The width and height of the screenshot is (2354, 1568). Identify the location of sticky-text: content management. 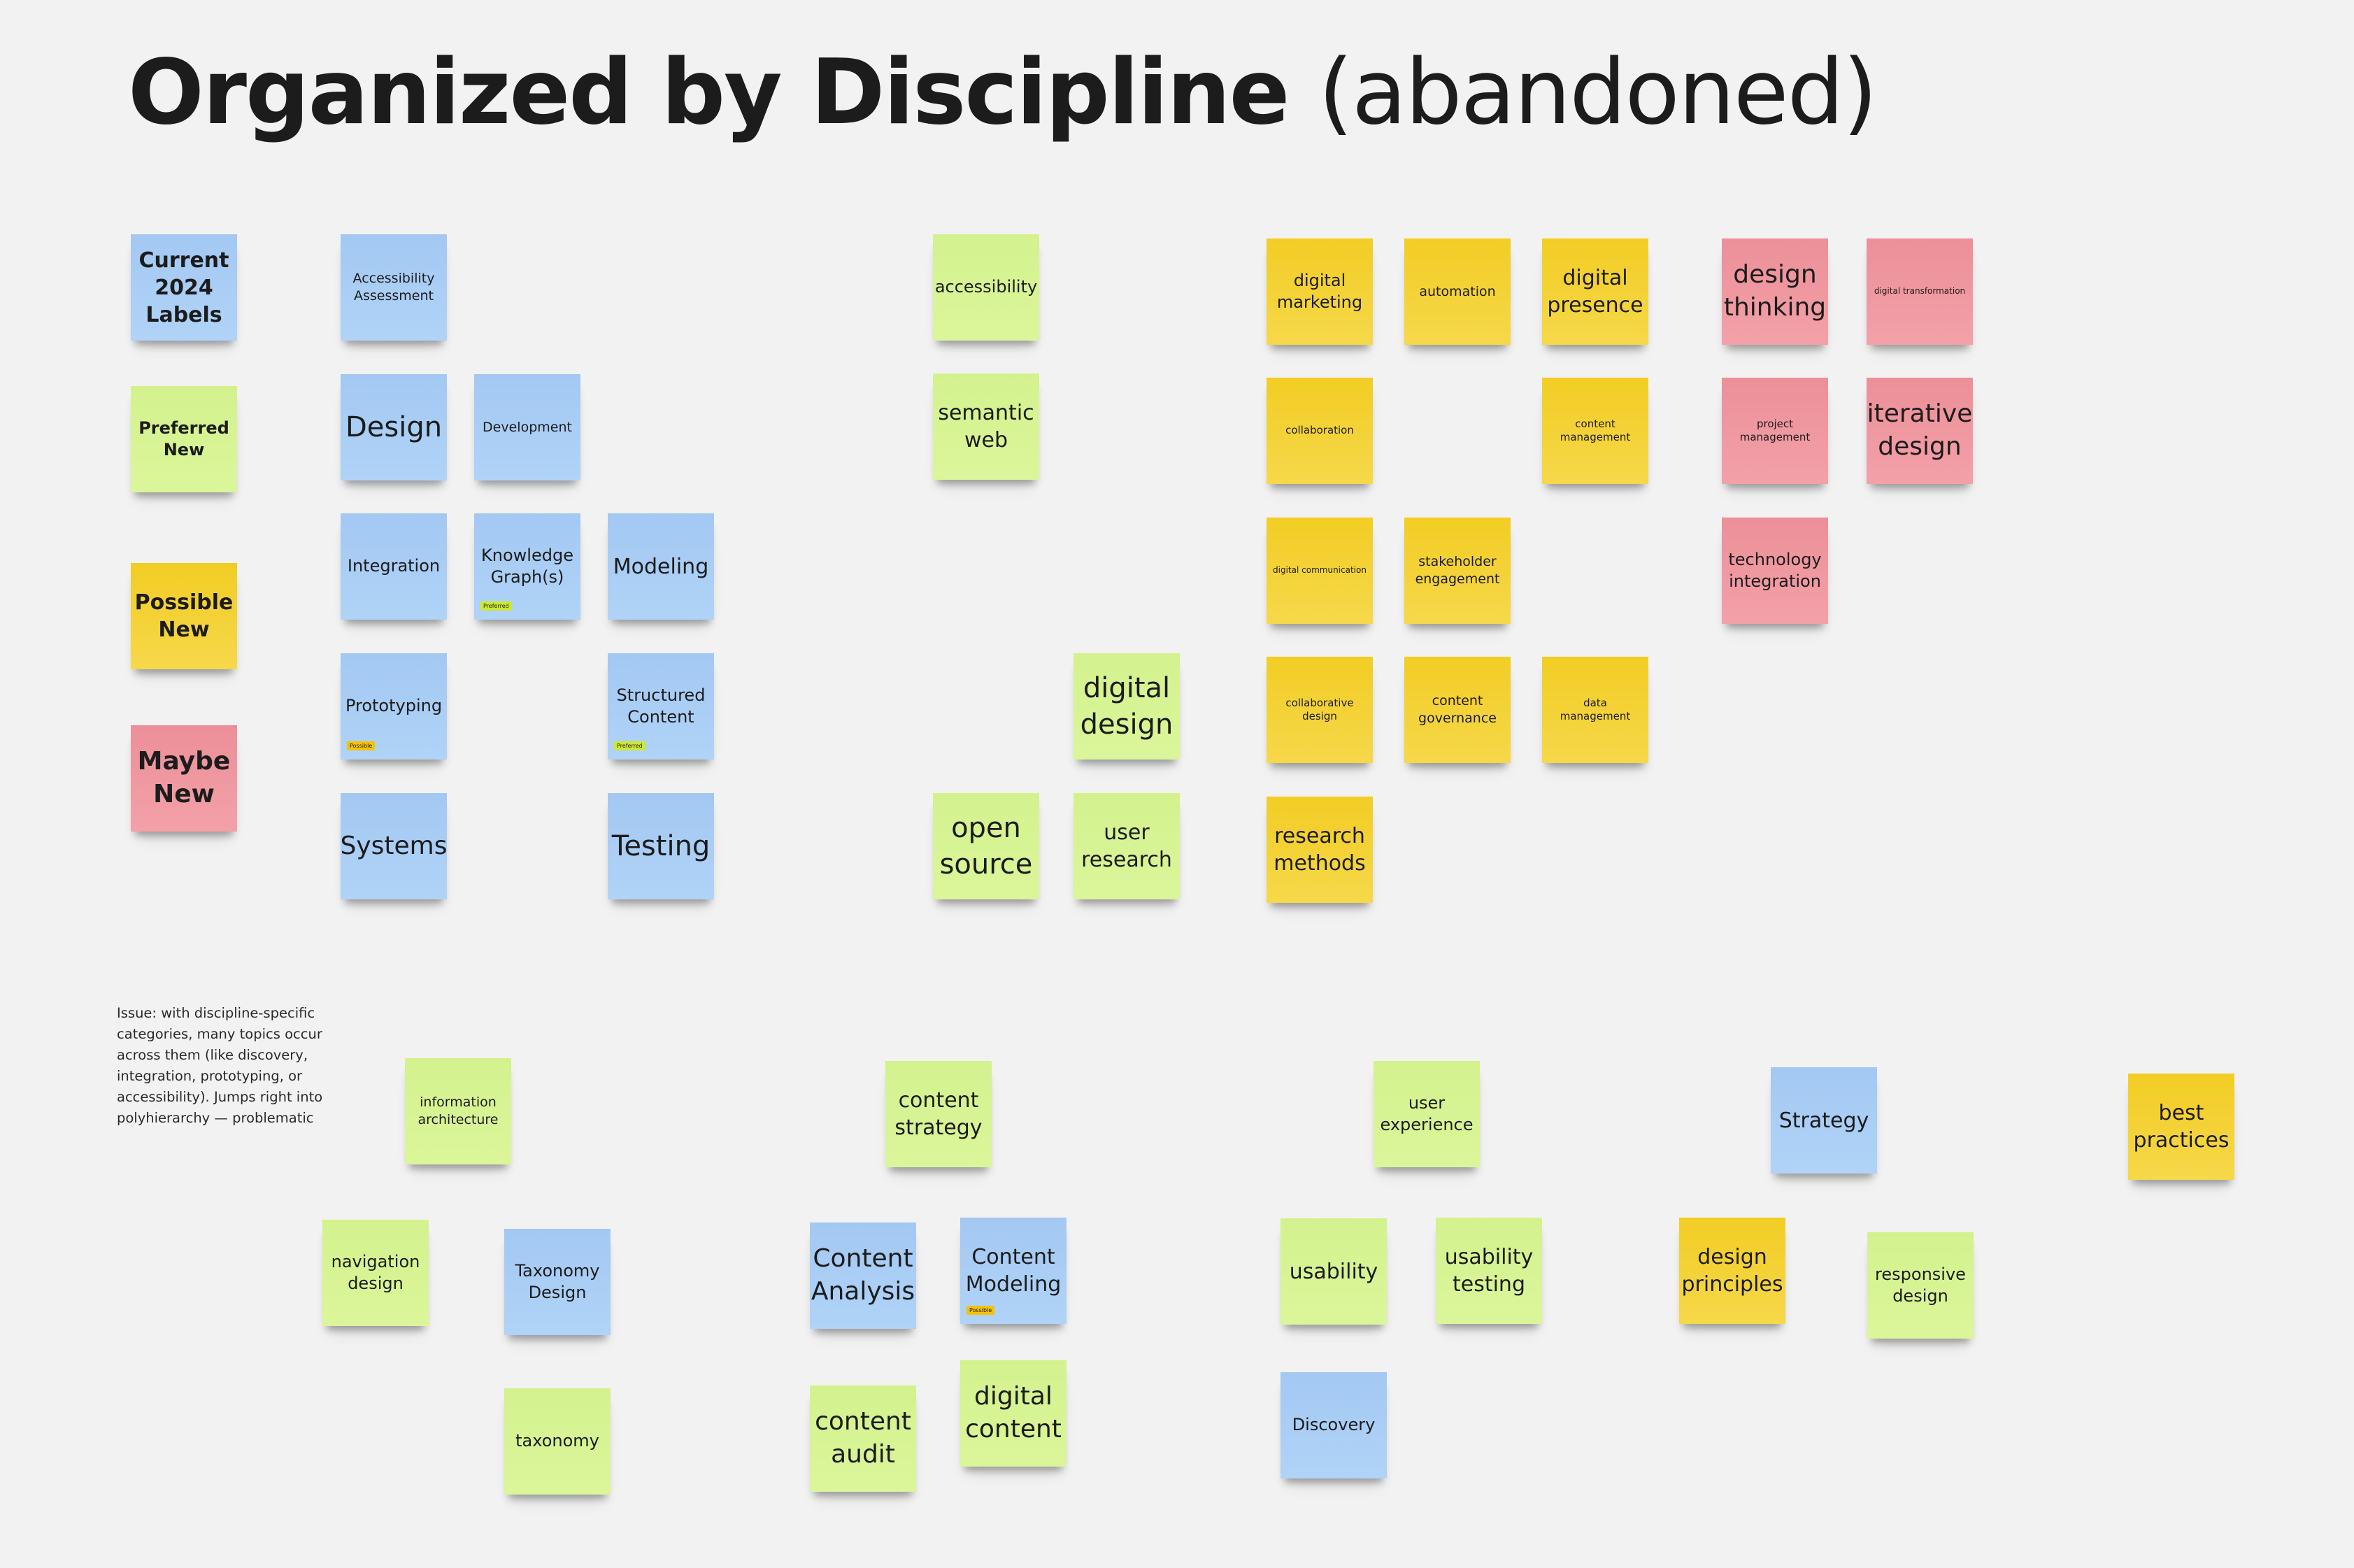
(1595, 430).